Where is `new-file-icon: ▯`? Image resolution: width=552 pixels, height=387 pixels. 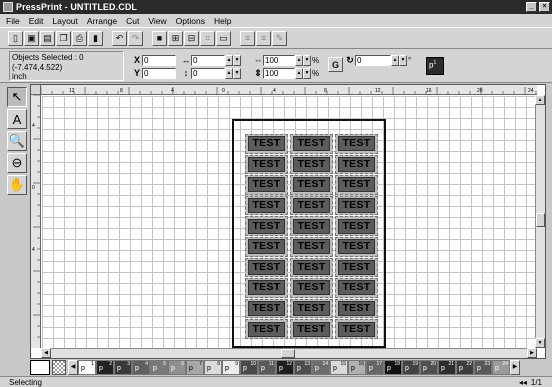 new-file-icon: ▯ is located at coordinates (15, 38).